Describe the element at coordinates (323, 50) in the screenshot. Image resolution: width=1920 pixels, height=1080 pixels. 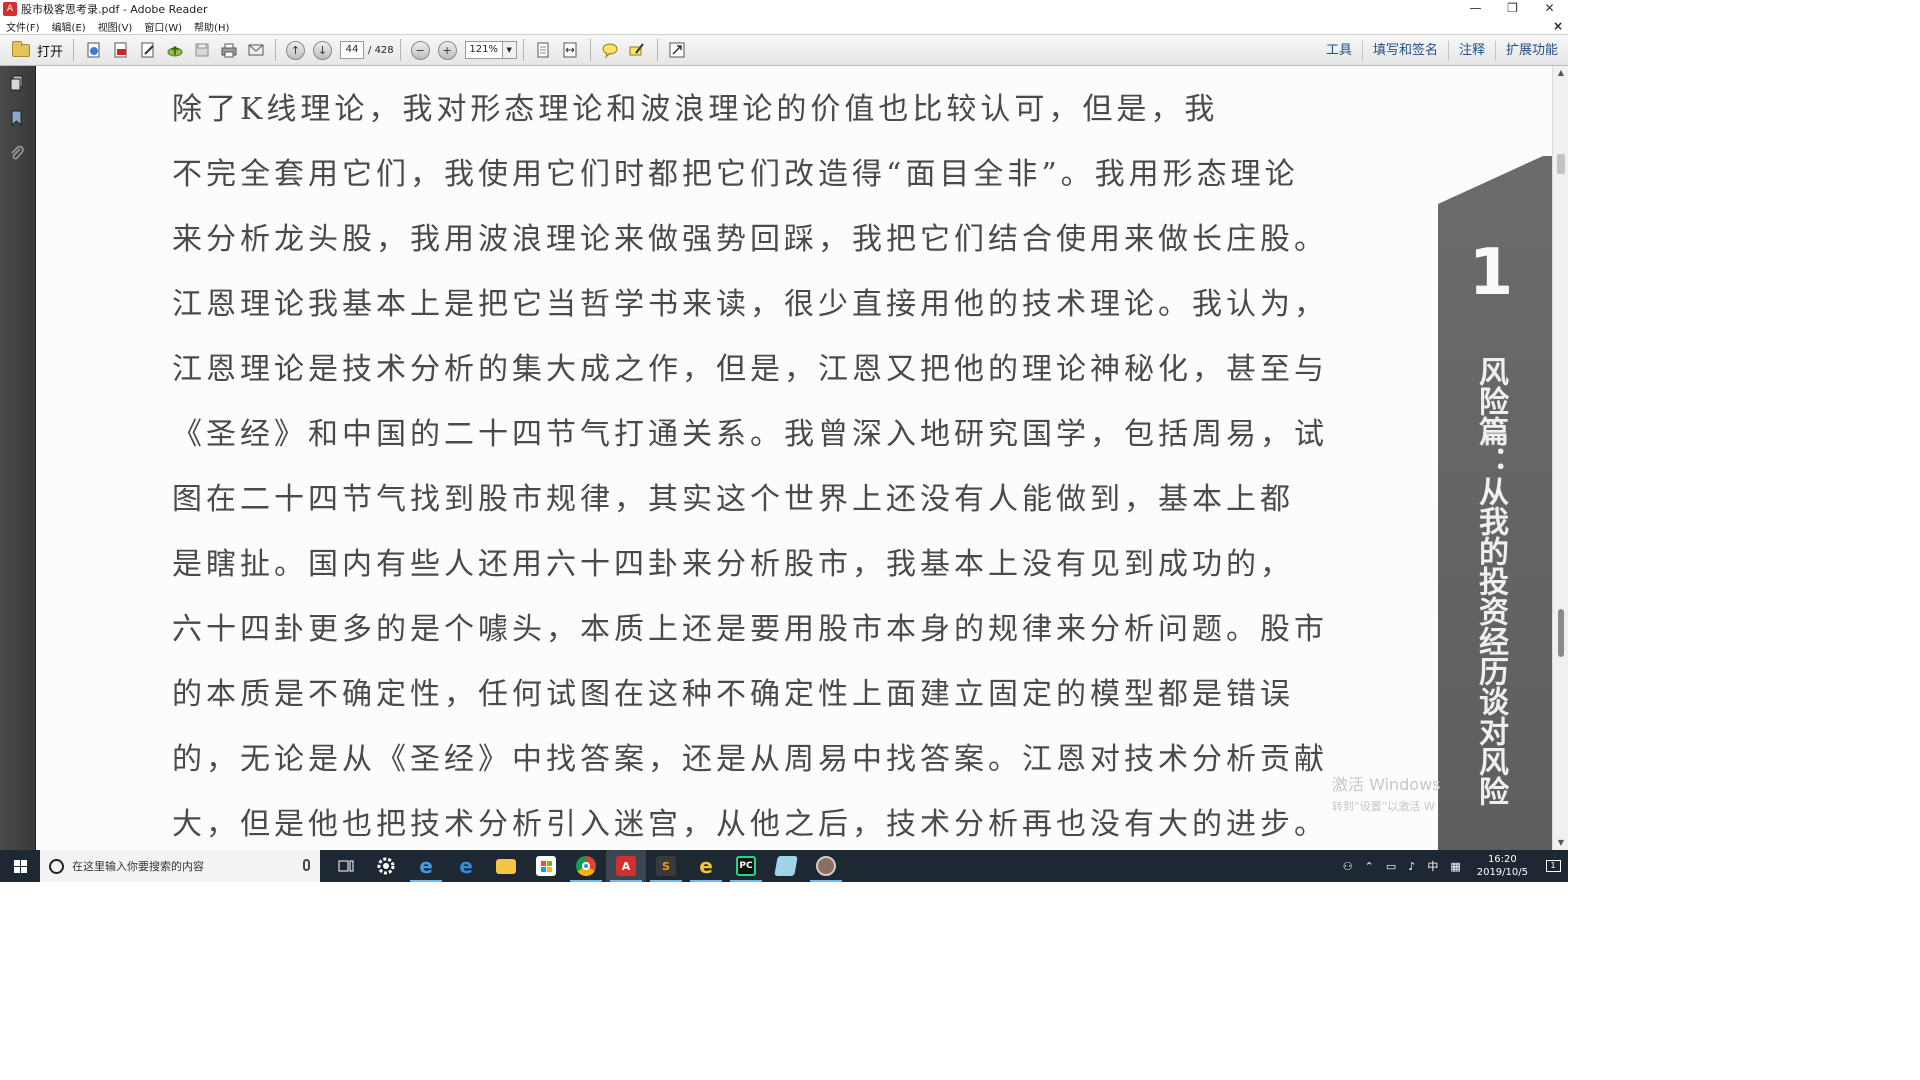
I see `next-page-button: ↓` at that location.